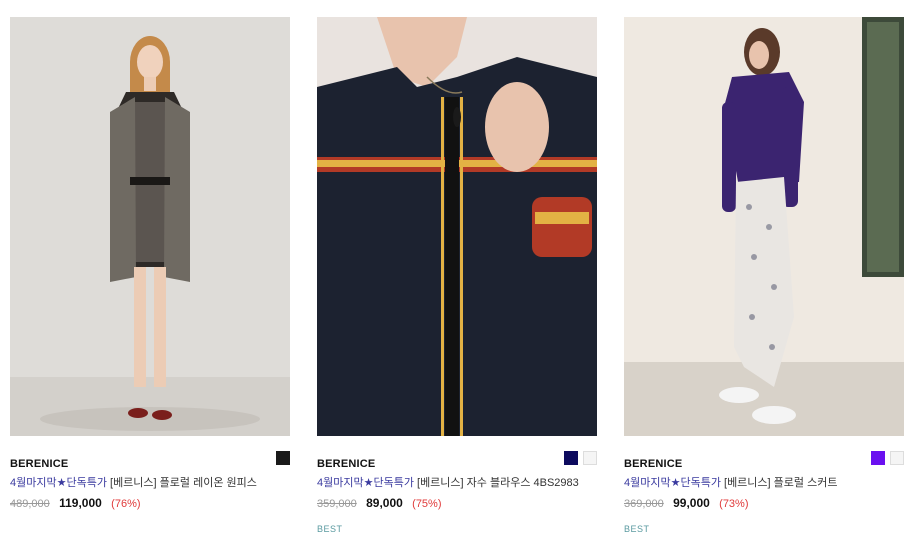 This screenshot has width=914, height=534. I want to click on product-name: 4월마지막★단독특가 [베르니스] 플로럴 스커트, so click(764, 482).